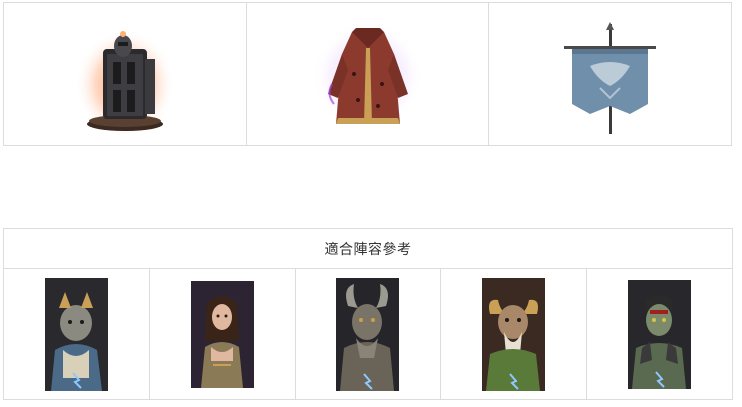  I want to click on banner-icon, so click(610, 78).